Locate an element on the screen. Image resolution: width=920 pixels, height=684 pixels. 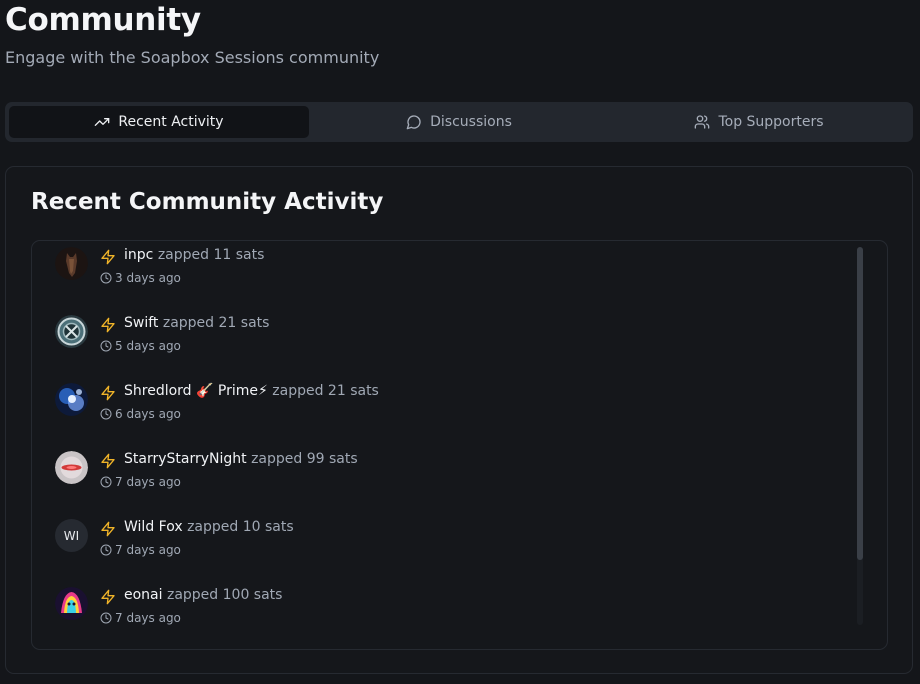
activity-username: Wild Fox is located at coordinates (153, 527).